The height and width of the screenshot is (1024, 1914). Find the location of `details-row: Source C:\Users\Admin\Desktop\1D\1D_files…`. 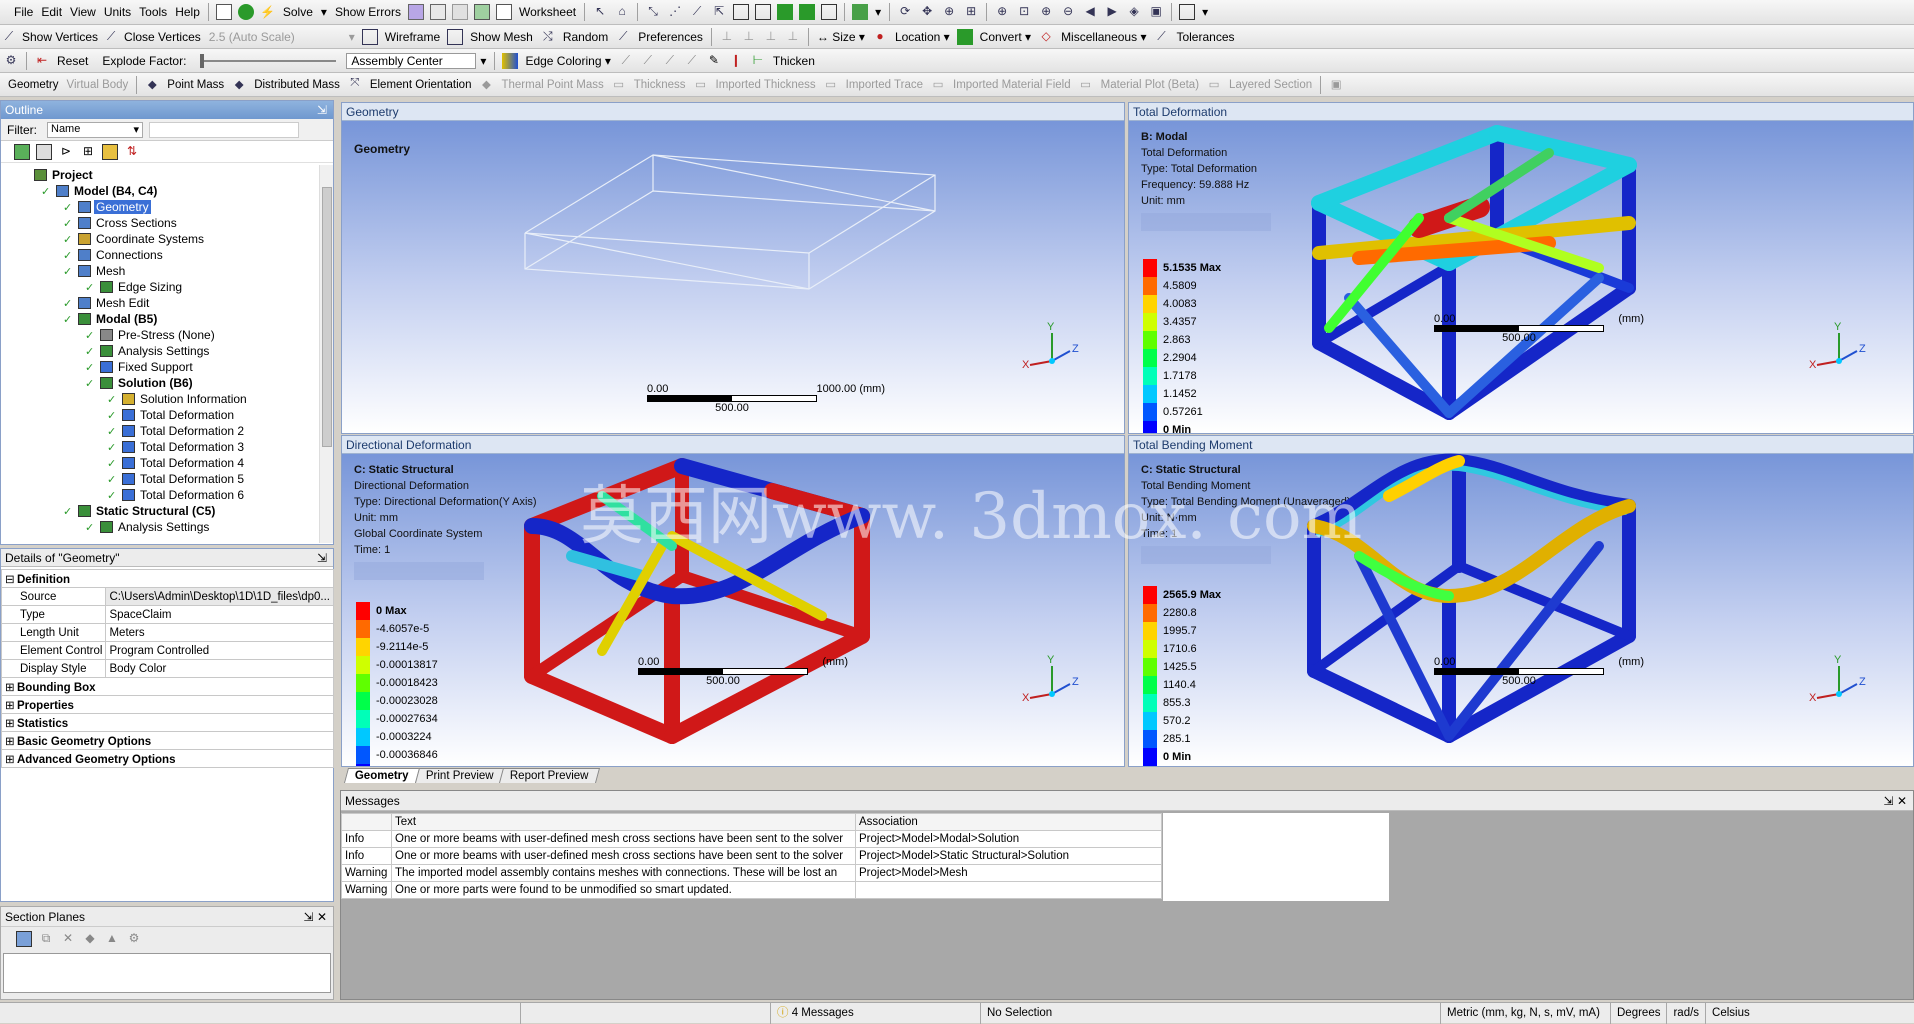

details-row: Source C:\Users\Admin\Desktop\1D\1D_files… is located at coordinates (167, 596).